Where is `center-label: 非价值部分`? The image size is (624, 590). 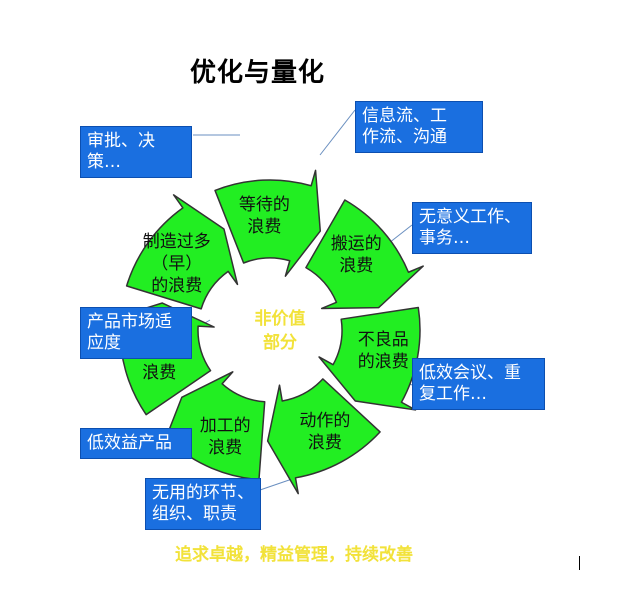 center-label: 非价值部分 is located at coordinates (280, 330).